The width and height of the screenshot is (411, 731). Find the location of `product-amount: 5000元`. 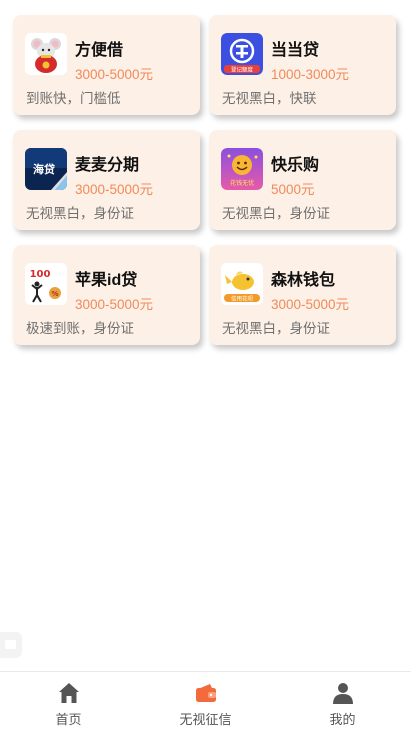

product-amount: 5000元 is located at coordinates (293, 189).